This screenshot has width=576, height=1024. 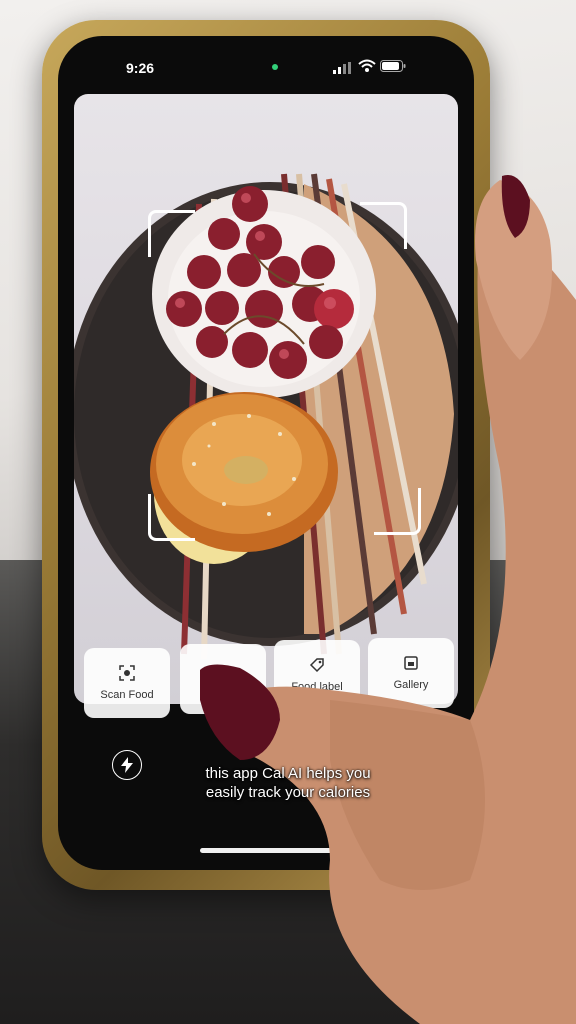 I want to click on gallery-label: Gallery, so click(x=411, y=685).